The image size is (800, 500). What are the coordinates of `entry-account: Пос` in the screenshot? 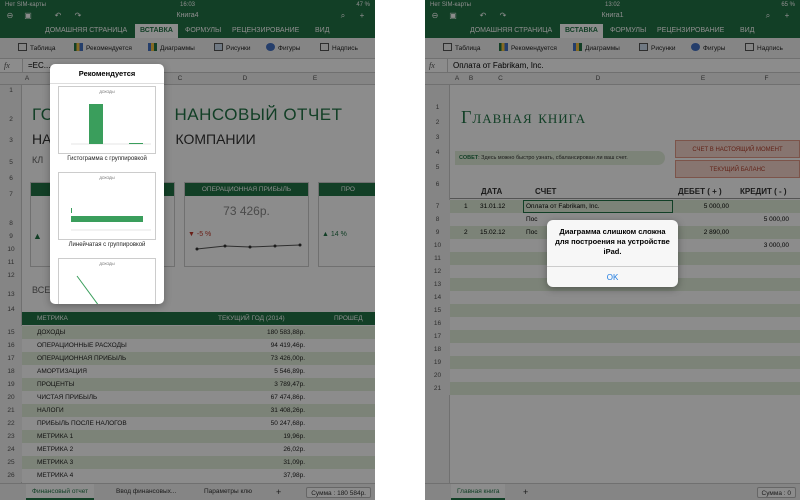 It's located at (532, 232).